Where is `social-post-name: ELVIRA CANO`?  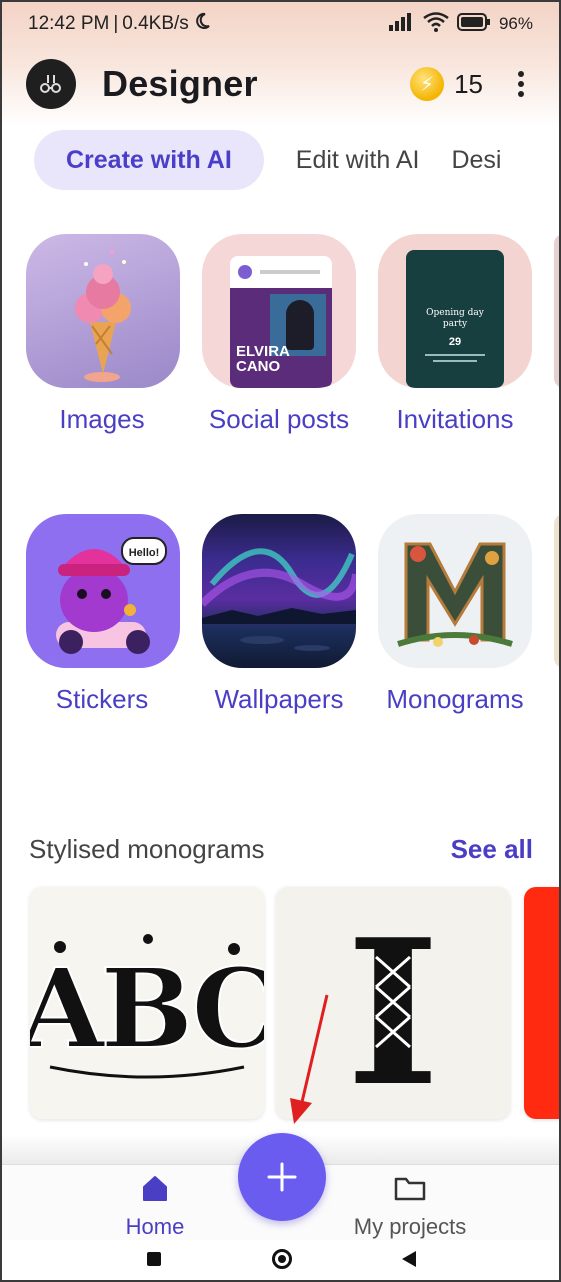 social-post-name: ELVIRA CANO is located at coordinates (263, 359).